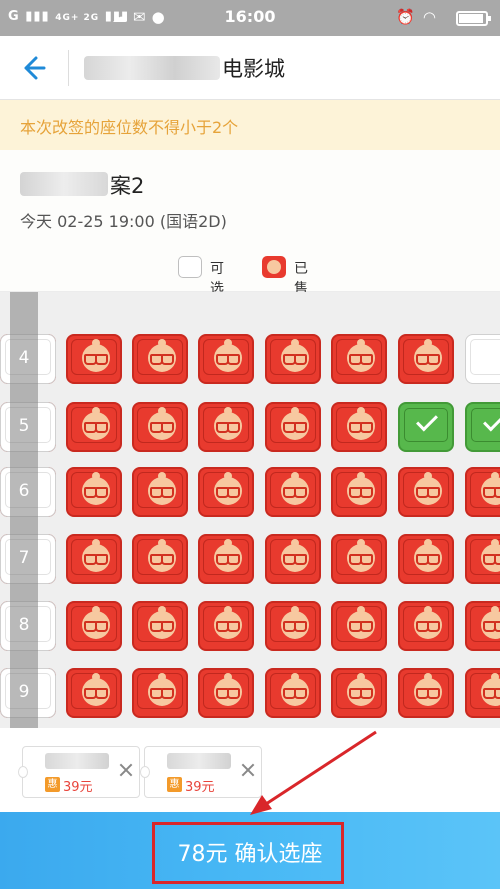 This screenshot has width=500, height=889. I want to click on status-bar: G ▮▮▮ 4G+ 2G ▮▮▮ ☁✉● 16:00 ⏰◠, so click(250, 18).